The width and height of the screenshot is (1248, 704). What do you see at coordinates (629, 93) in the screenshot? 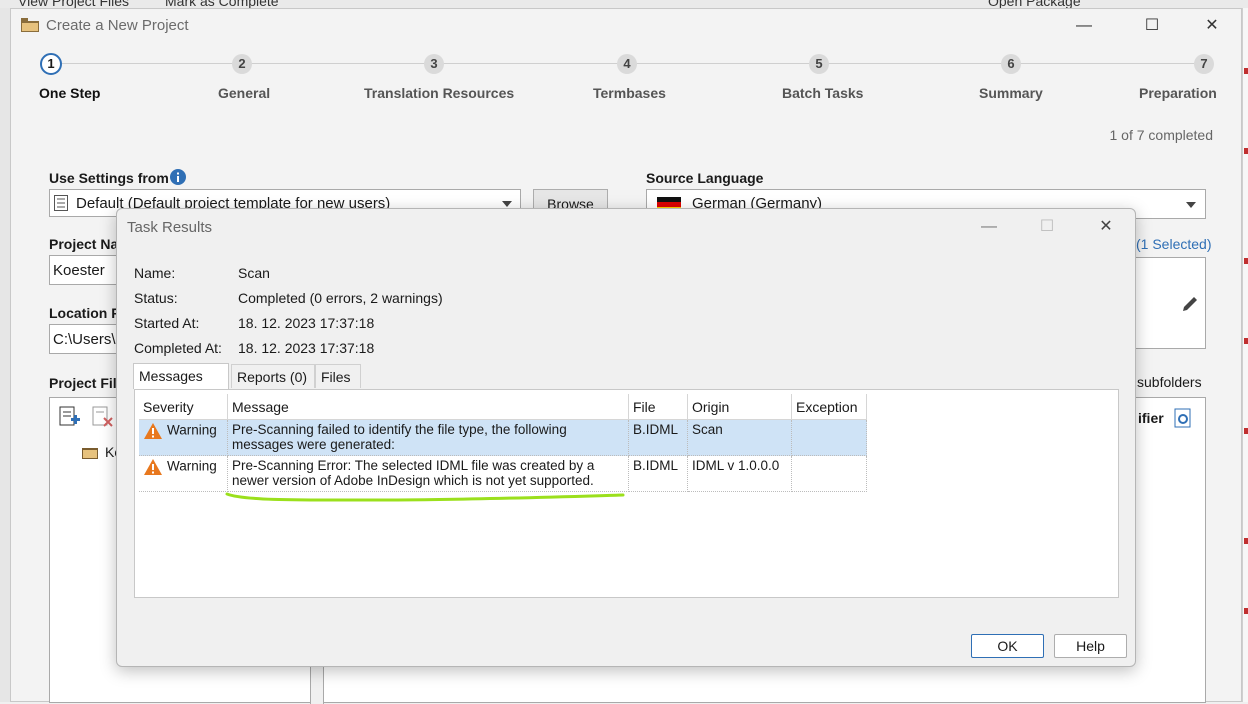
I see `step-4-label: Termbases` at bounding box center [629, 93].